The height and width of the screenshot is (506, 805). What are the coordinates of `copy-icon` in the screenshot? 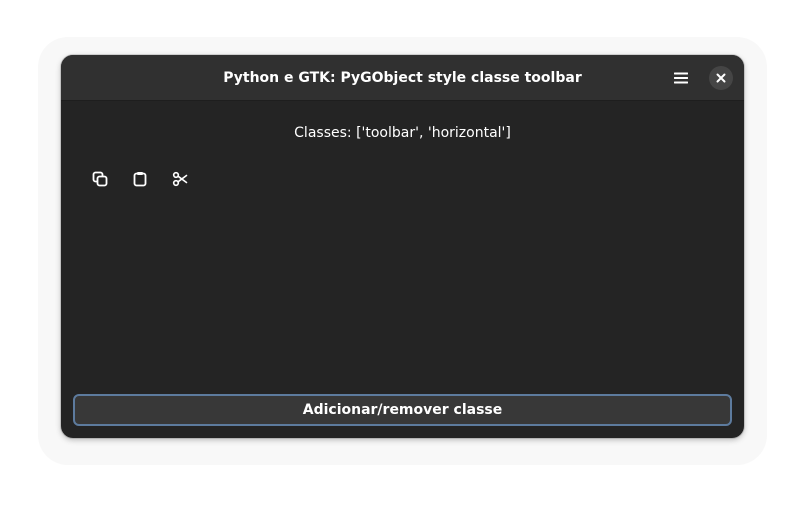 It's located at (100, 179).